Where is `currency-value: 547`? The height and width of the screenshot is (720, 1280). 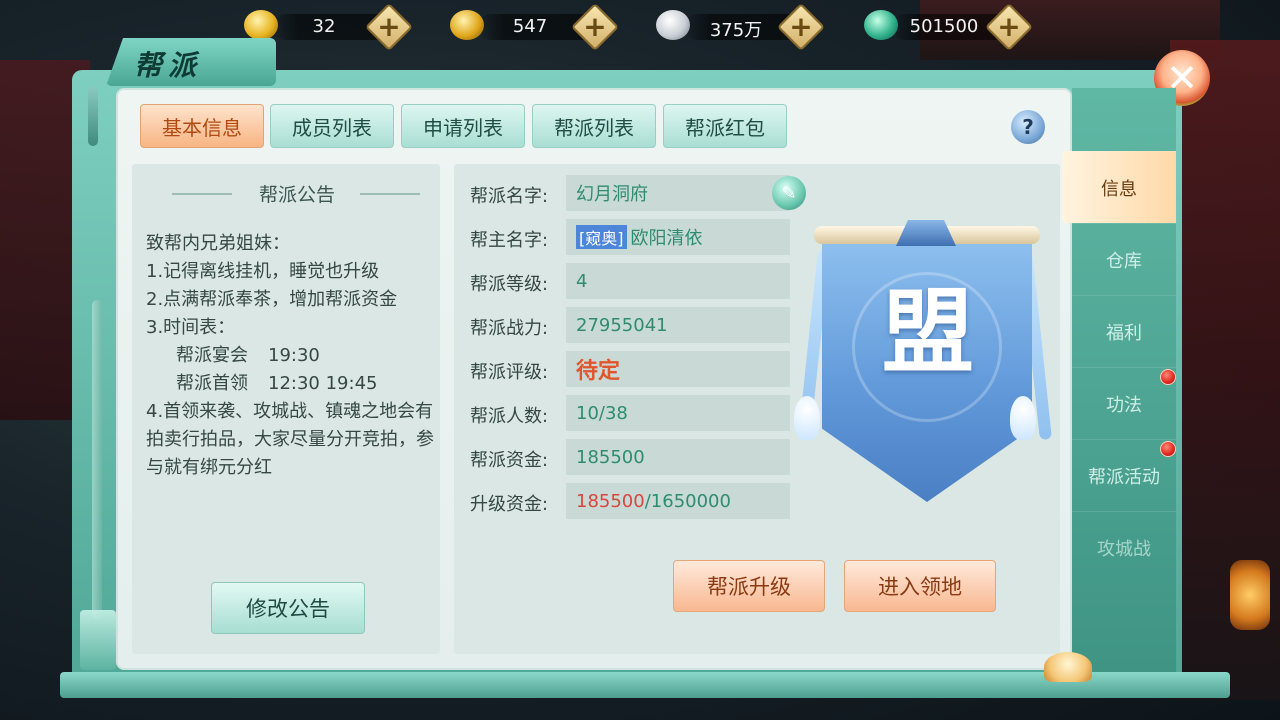 currency-value: 547 is located at coordinates (530, 26).